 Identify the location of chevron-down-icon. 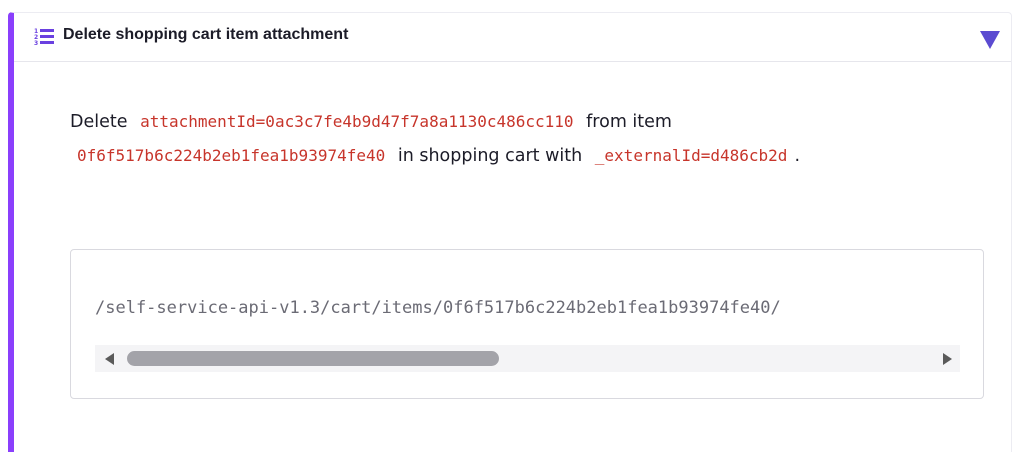
(990, 40).